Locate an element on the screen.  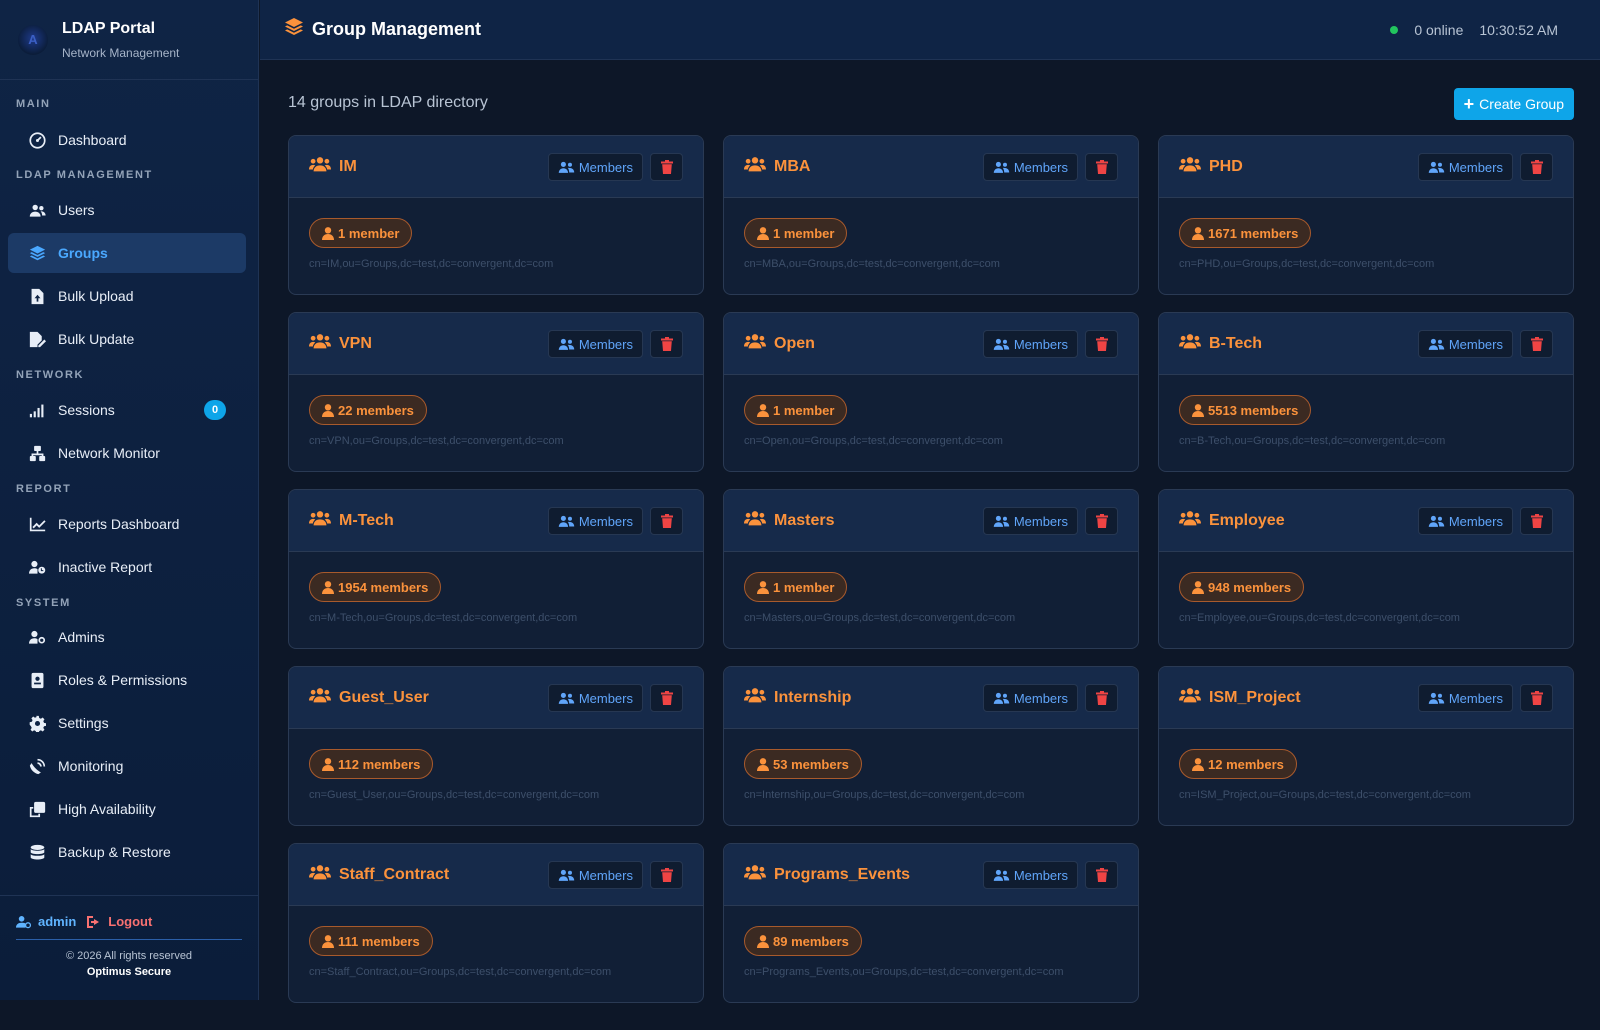
copyright: © 2026 All rights reserved is located at coordinates (129, 956).